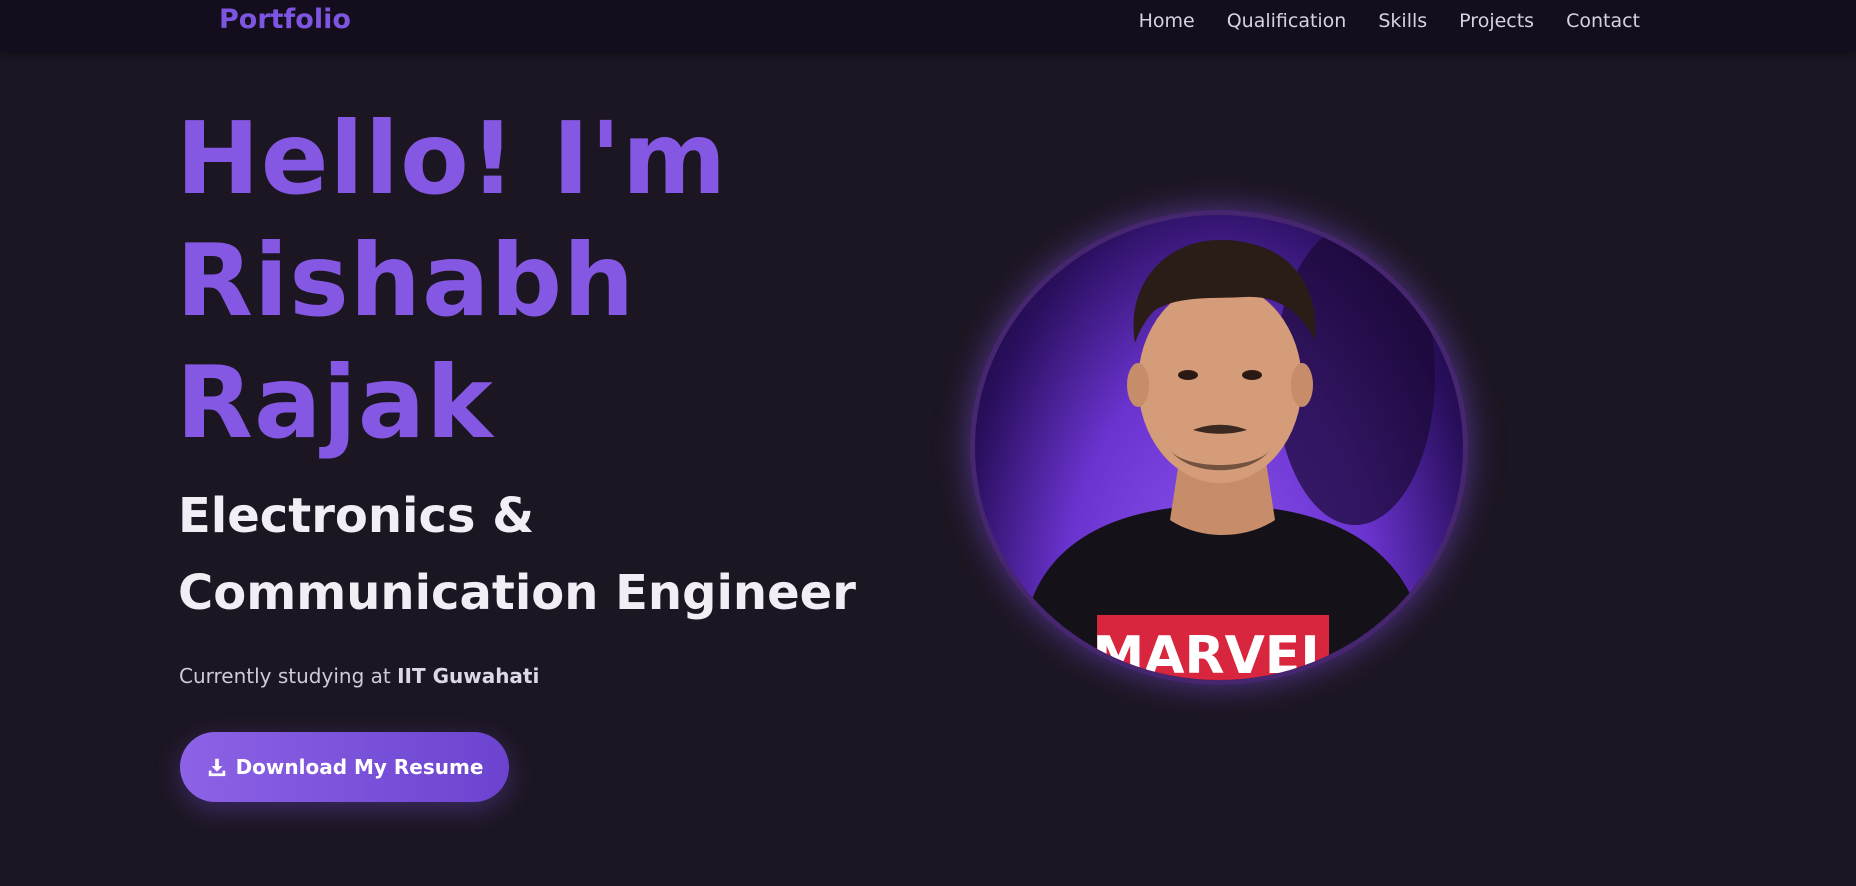 The width and height of the screenshot is (1856, 886). I want to click on nav-link-skills: Skills, so click(1402, 21).